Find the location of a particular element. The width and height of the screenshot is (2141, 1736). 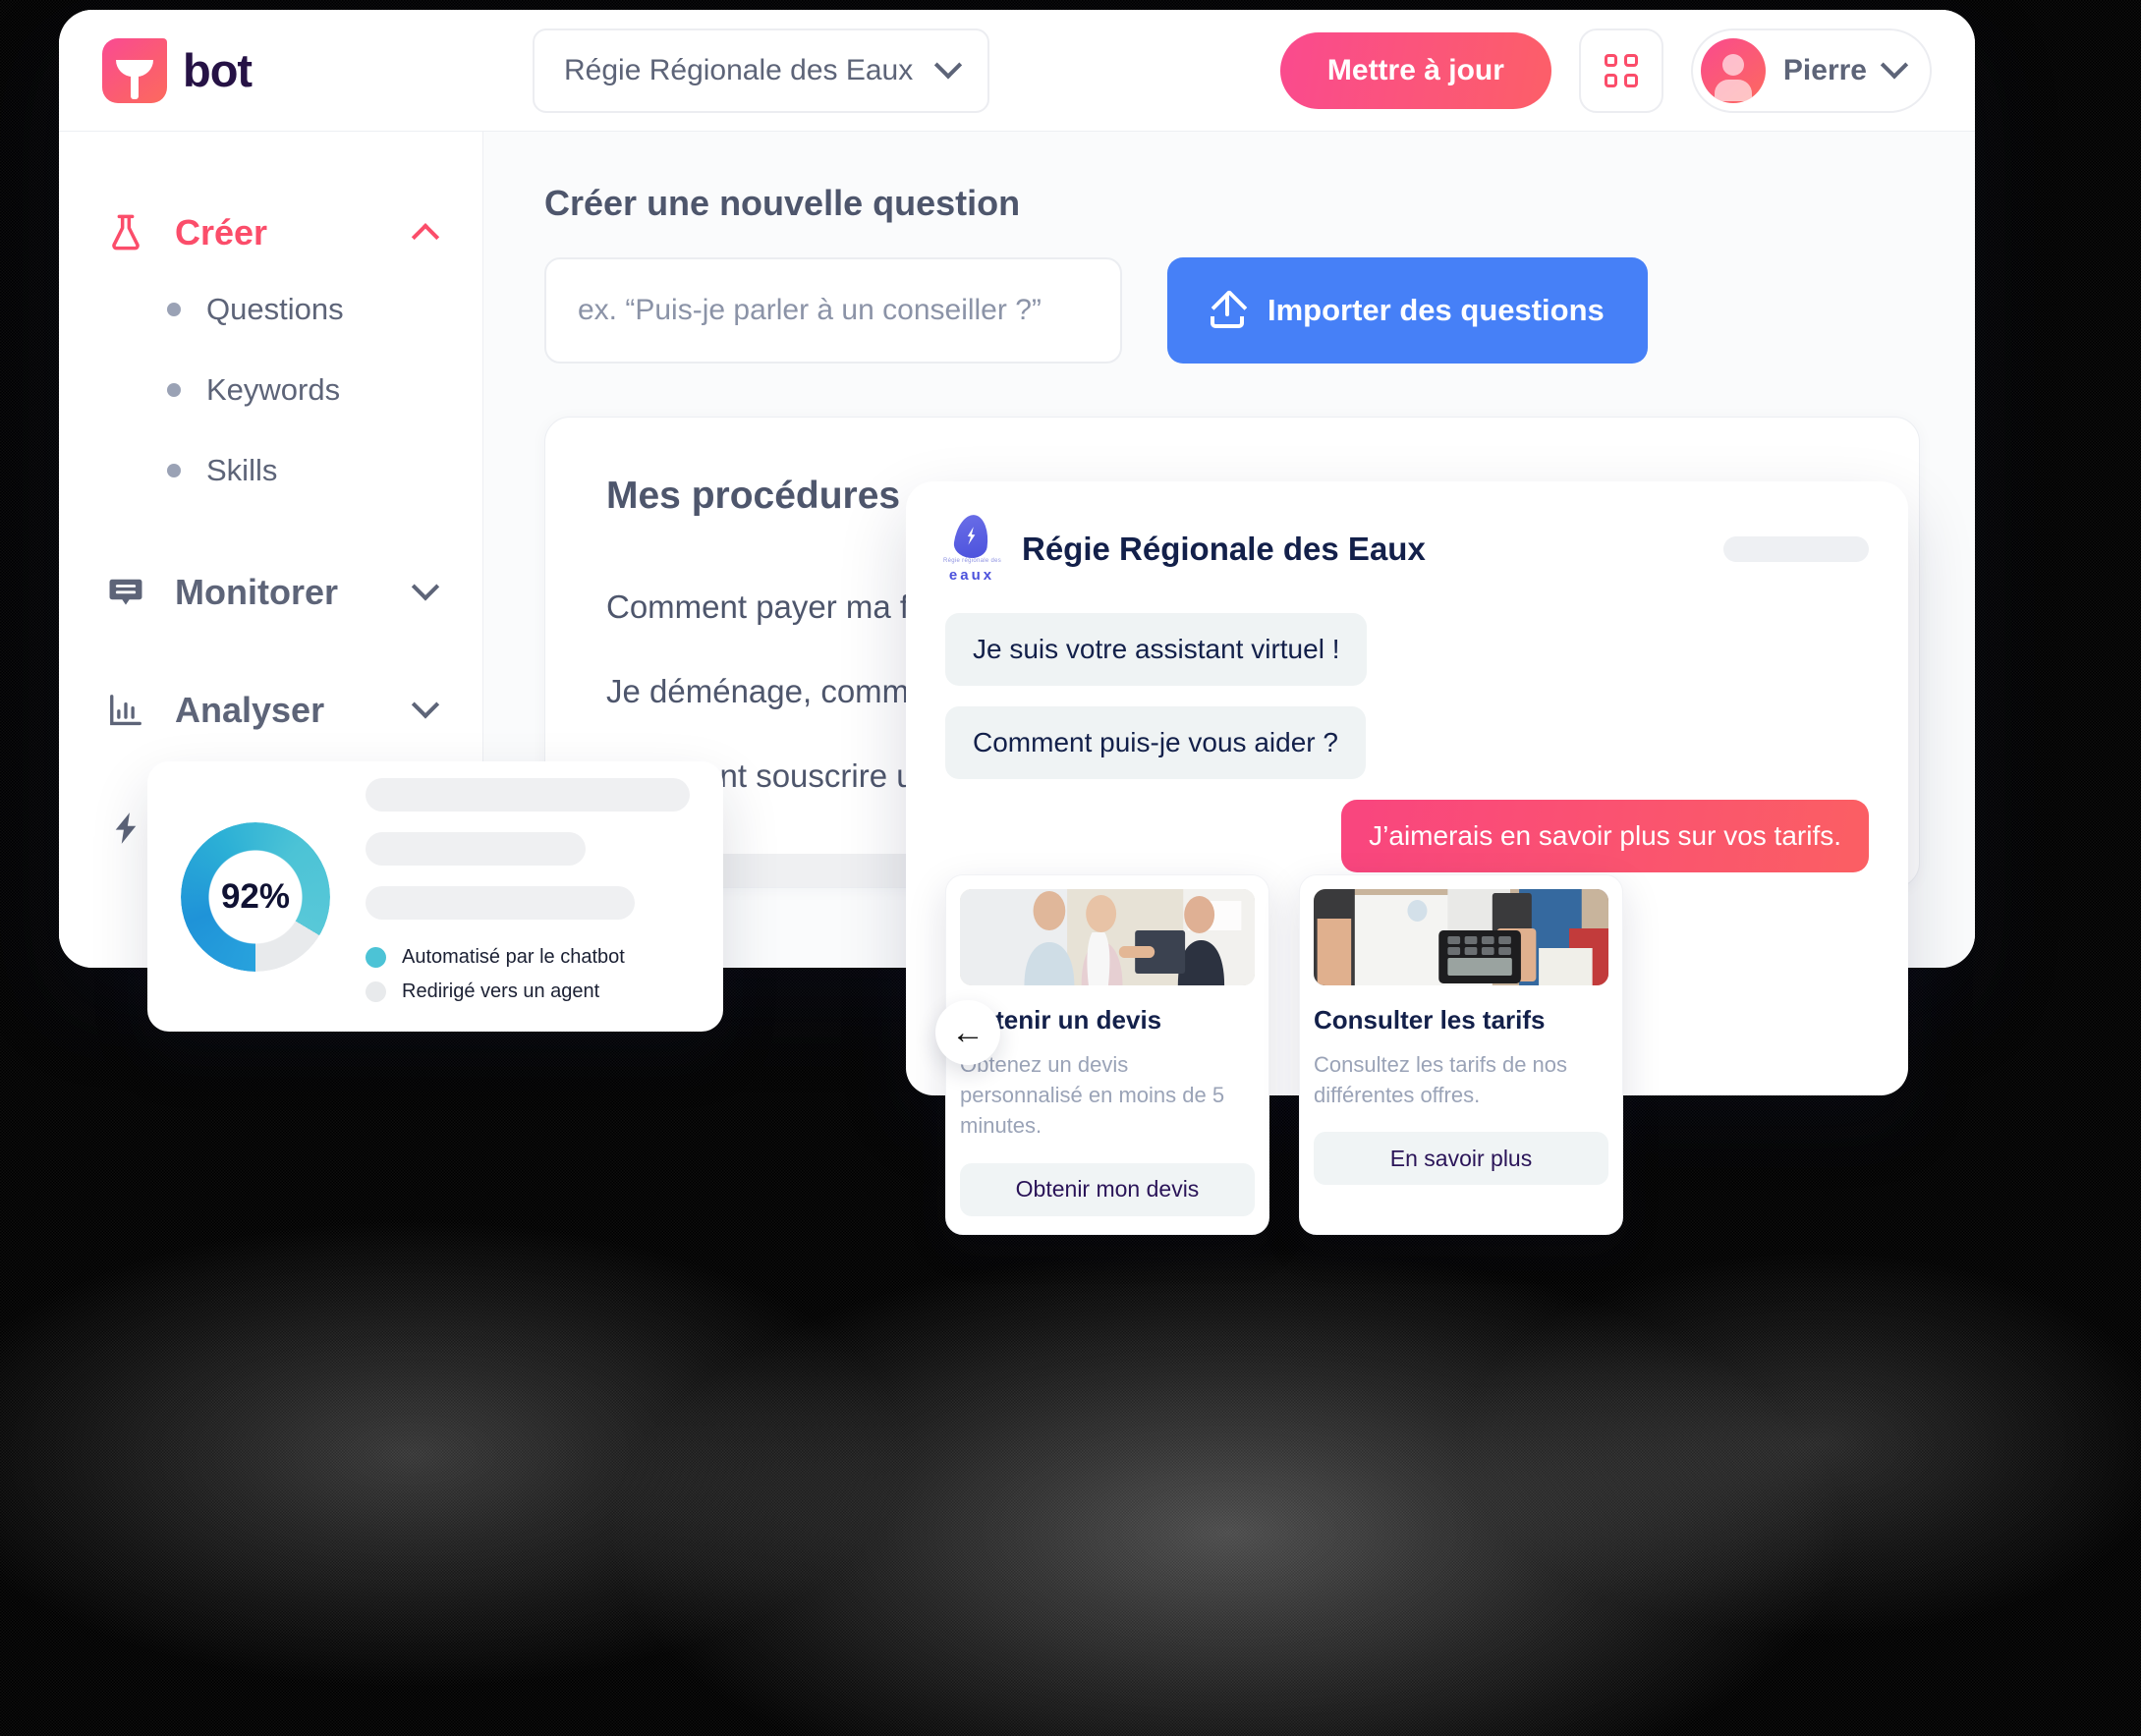

legend-label: Automatisé par le chatbot is located at coordinates (513, 957).